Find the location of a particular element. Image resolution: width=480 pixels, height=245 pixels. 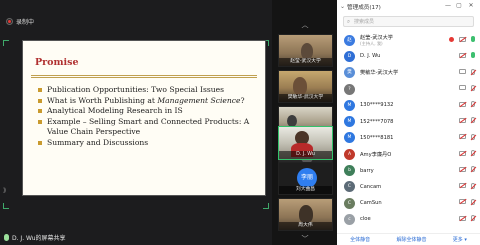

participant-video-column: ︿ 赵莹-武汉大学 樊敏华-武汉大学 苟冶 D. J. Wu 李丽 刘大曲昌 is located at coordinates (304, 122).